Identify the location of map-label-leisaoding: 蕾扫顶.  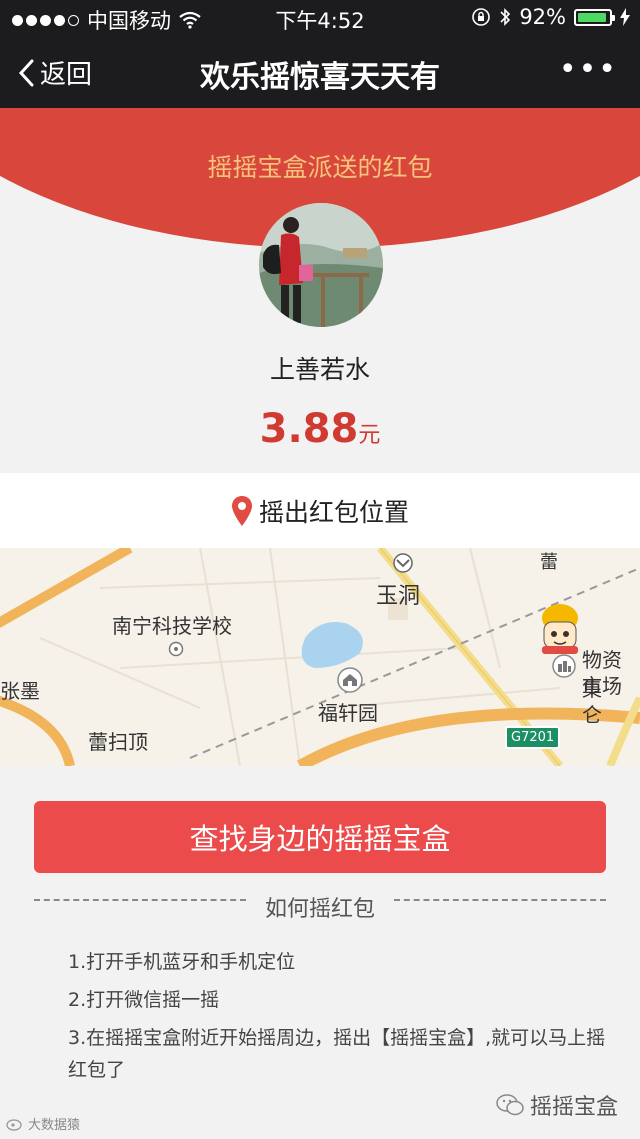
(118, 742).